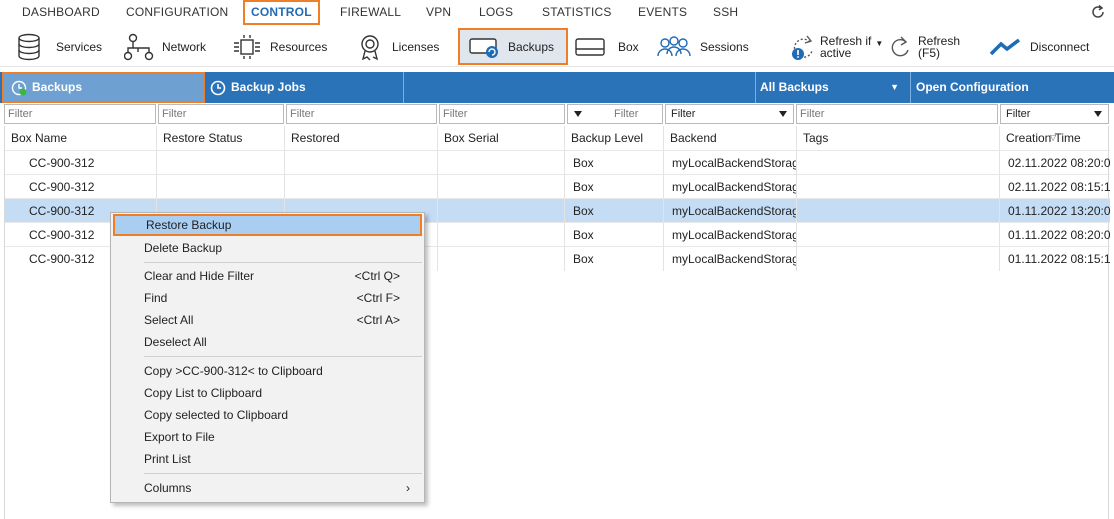 The image size is (1114, 519). What do you see at coordinates (267, 248) in the screenshot?
I see `menu-item-delete-backup: Delete Backup` at bounding box center [267, 248].